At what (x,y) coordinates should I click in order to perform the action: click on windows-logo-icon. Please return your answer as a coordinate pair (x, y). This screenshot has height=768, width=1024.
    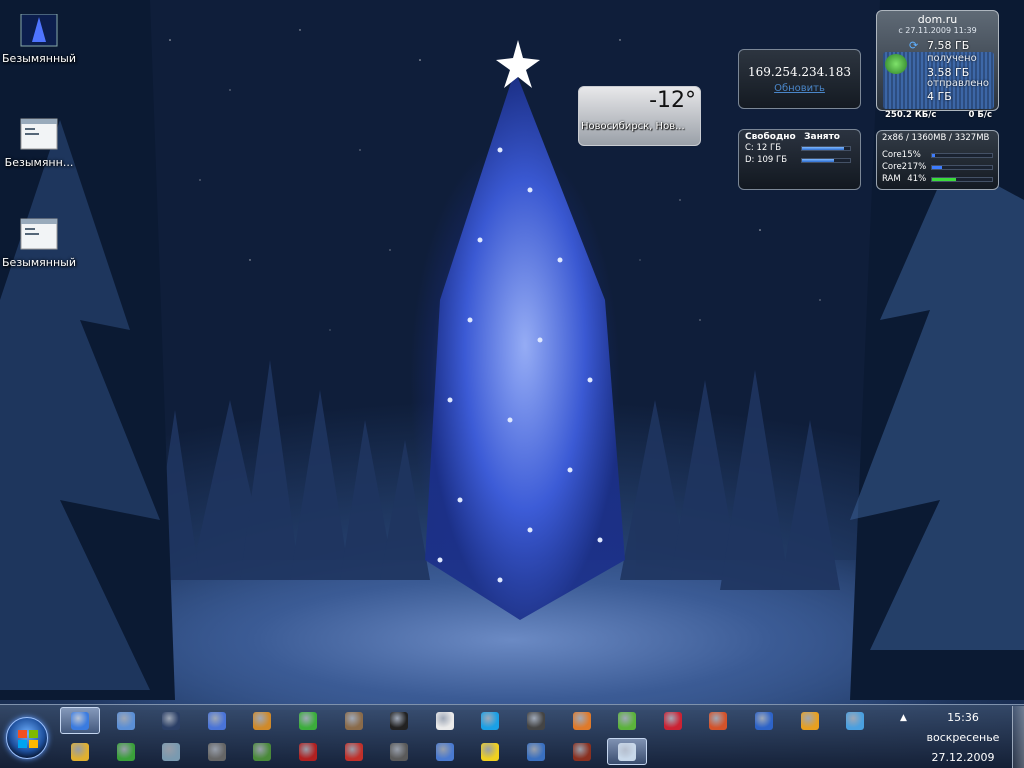
    Looking at the image, I should click on (28, 739).